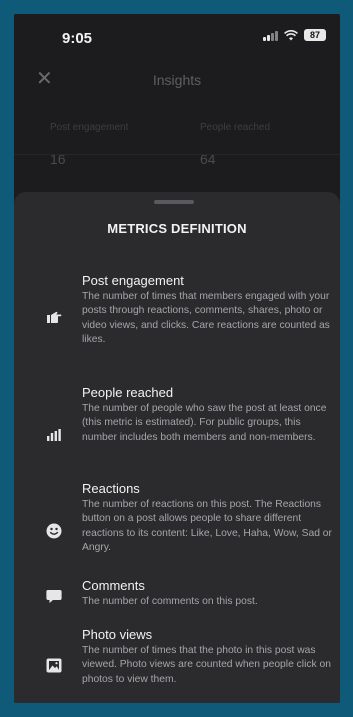 Image resolution: width=353 pixels, height=717 pixels. Describe the element at coordinates (54, 665) in the screenshot. I see `photo-icon` at that location.